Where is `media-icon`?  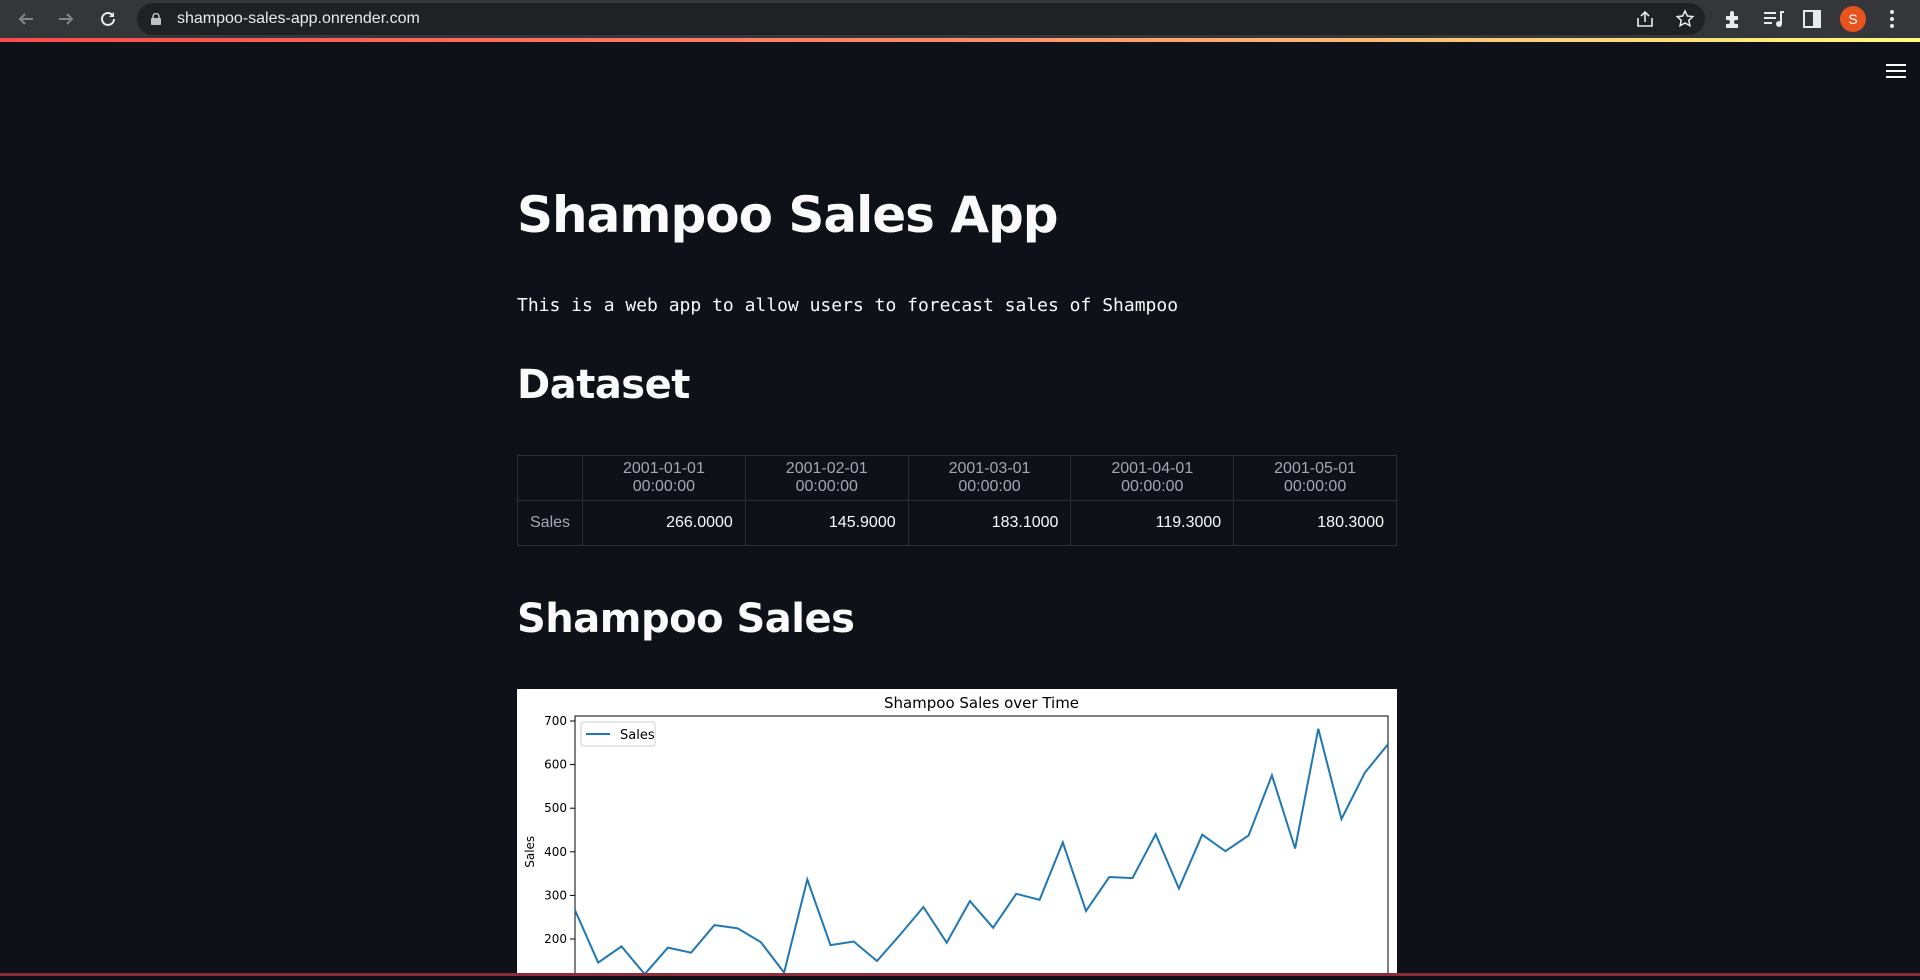 media-icon is located at coordinates (1773, 19).